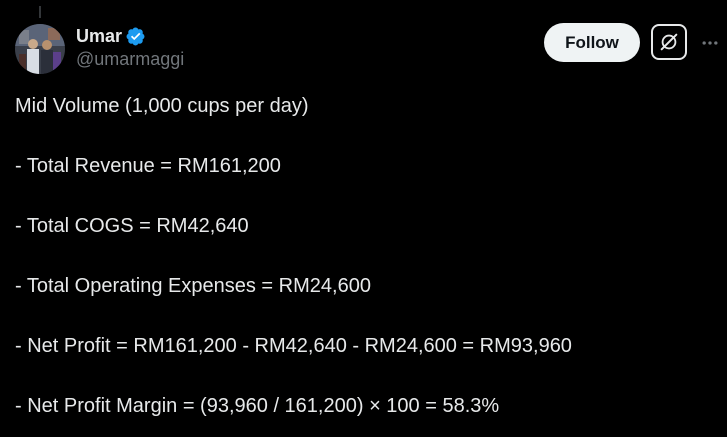  I want to click on more-horizontal-icon, so click(710, 43).